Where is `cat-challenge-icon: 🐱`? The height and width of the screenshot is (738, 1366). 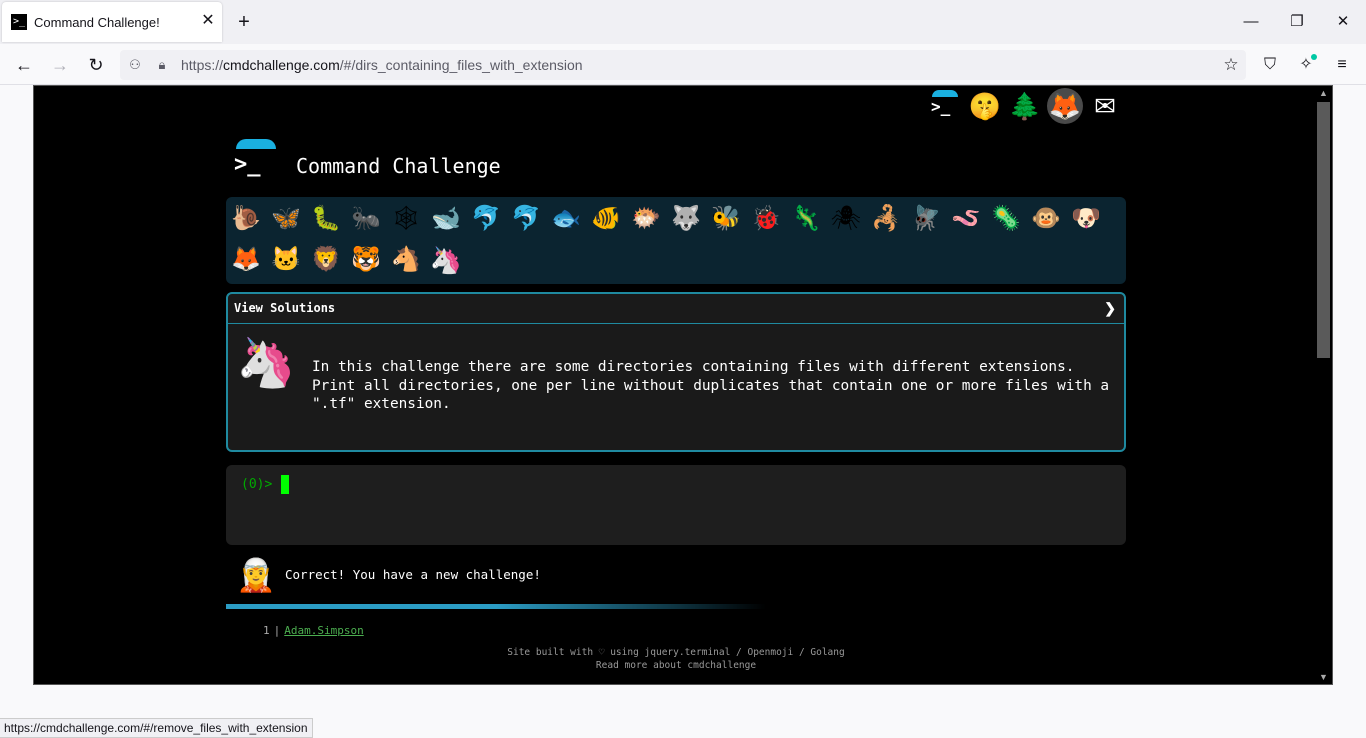
cat-challenge-icon: 🐱 is located at coordinates (286, 260).